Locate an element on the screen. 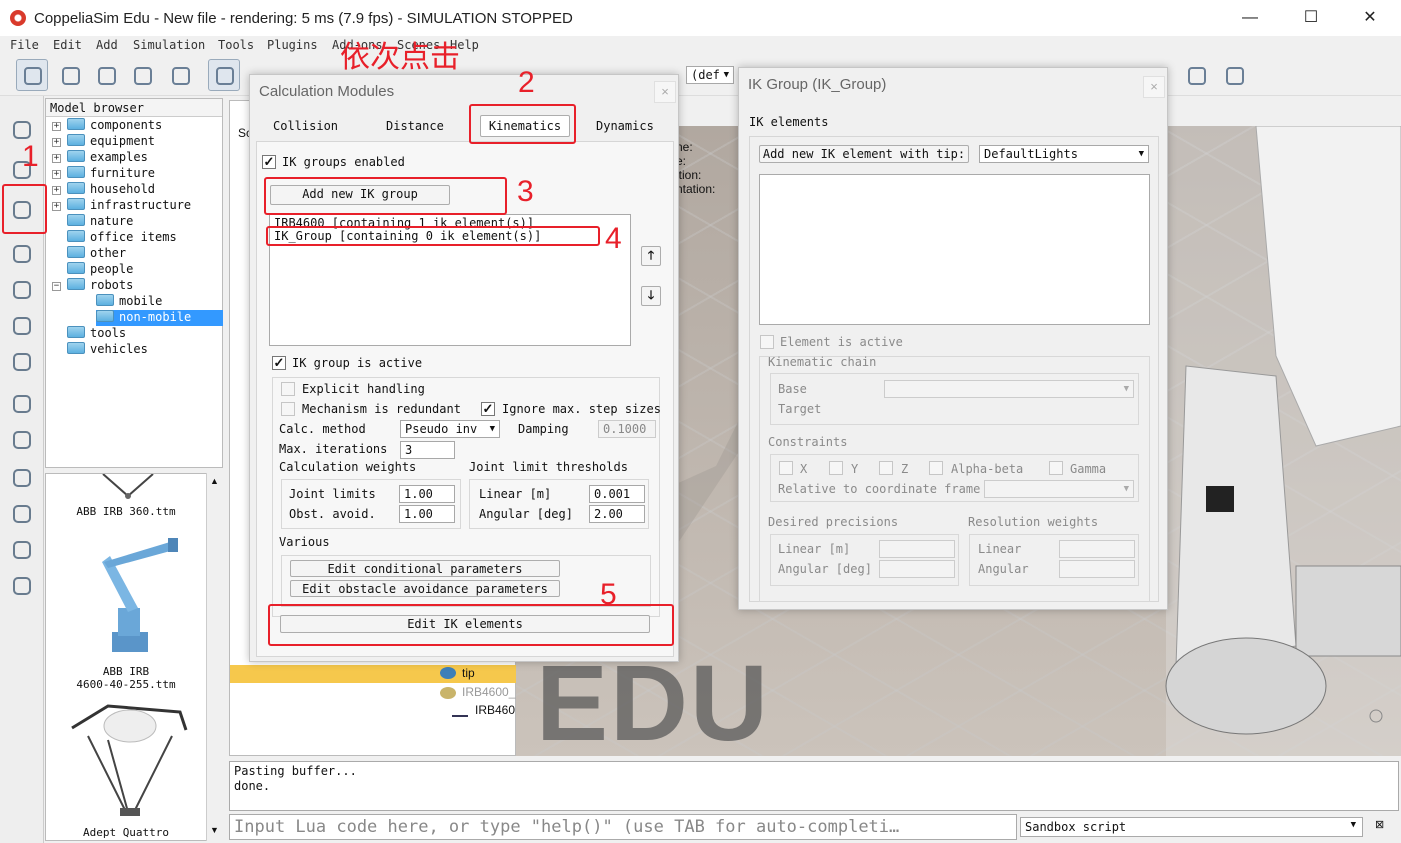 The image size is (1401, 843). explicit-handling-checkbox is located at coordinates (288, 389).